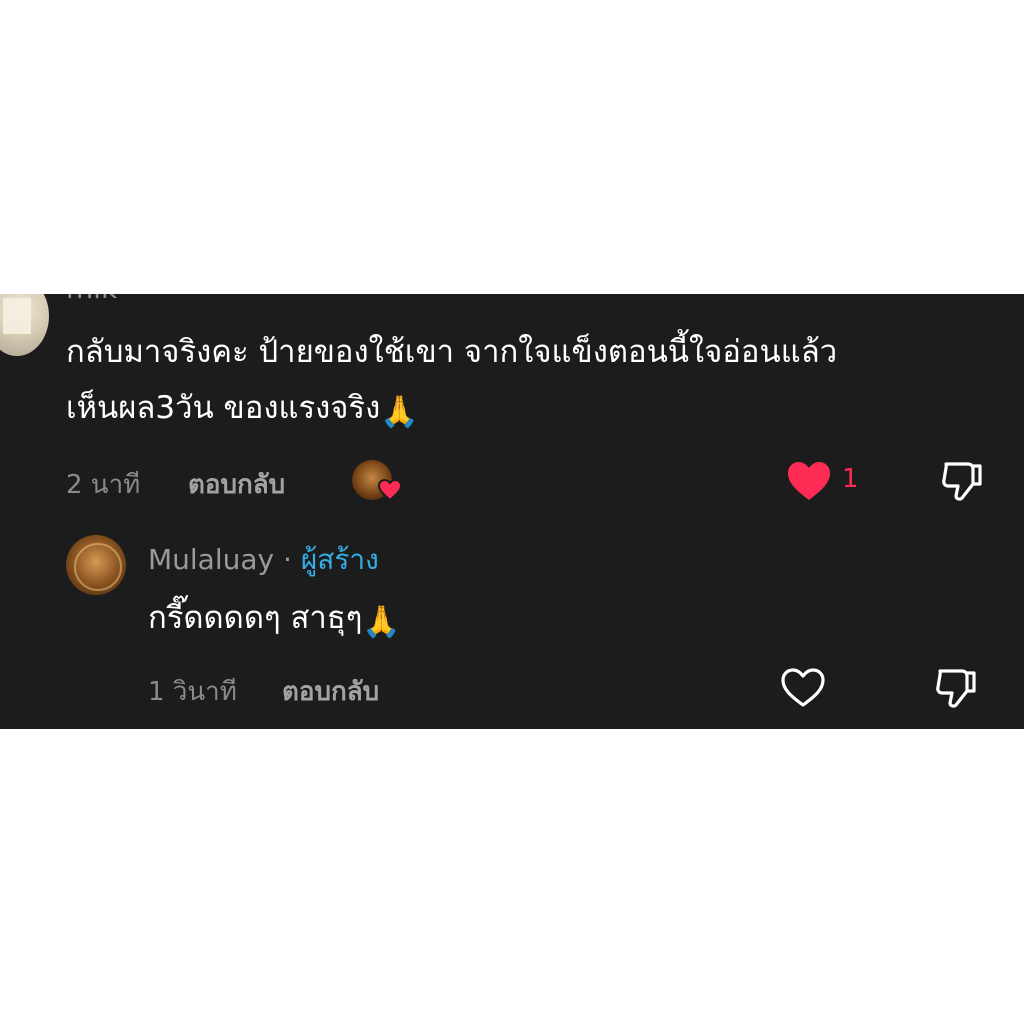  I want to click on creator-username: Mulaluay, so click(211, 559).